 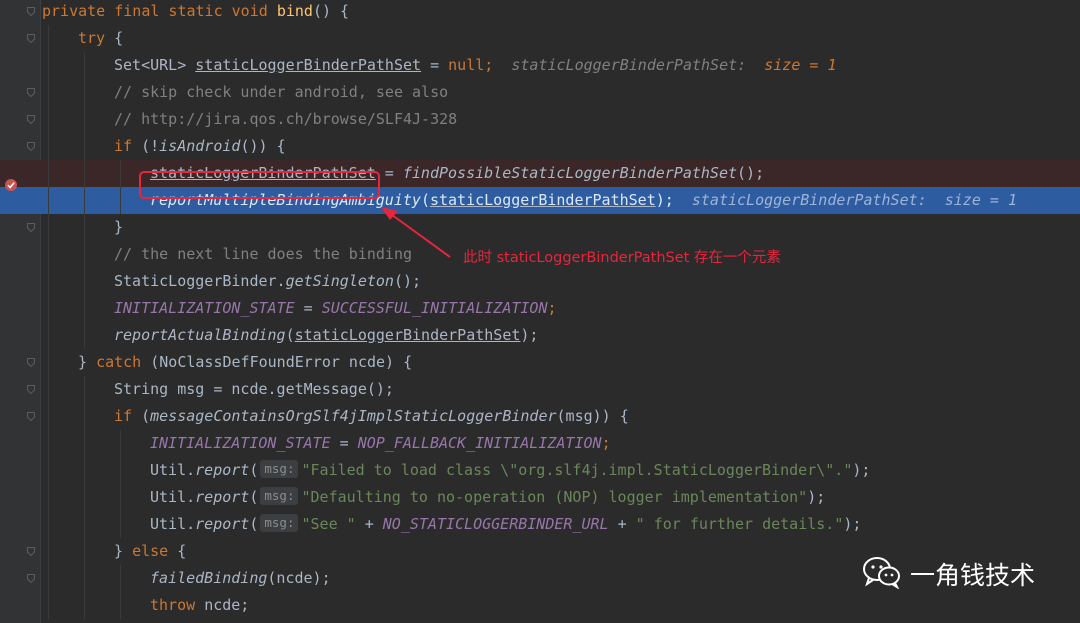 I want to click on watermark-text: 一角钱技术, so click(x=973, y=575).